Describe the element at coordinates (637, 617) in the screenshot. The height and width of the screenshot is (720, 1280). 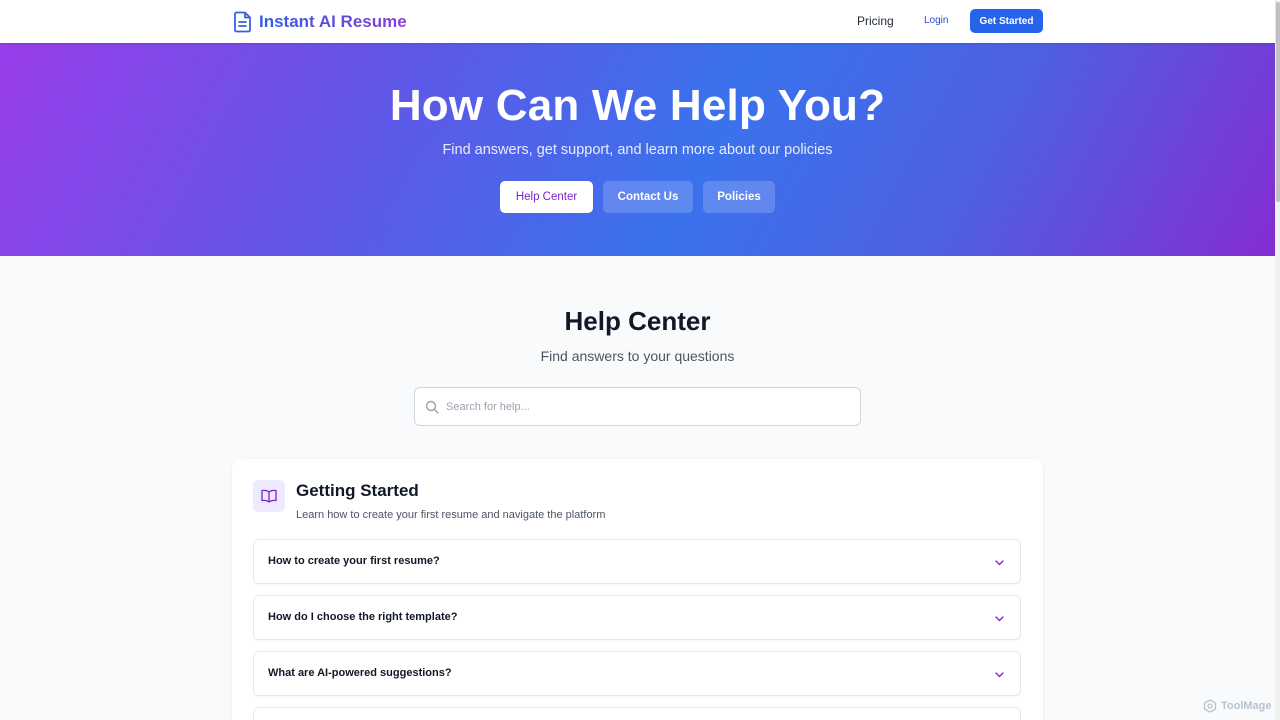
I see `faq-item: How do I choose the right template?` at that location.